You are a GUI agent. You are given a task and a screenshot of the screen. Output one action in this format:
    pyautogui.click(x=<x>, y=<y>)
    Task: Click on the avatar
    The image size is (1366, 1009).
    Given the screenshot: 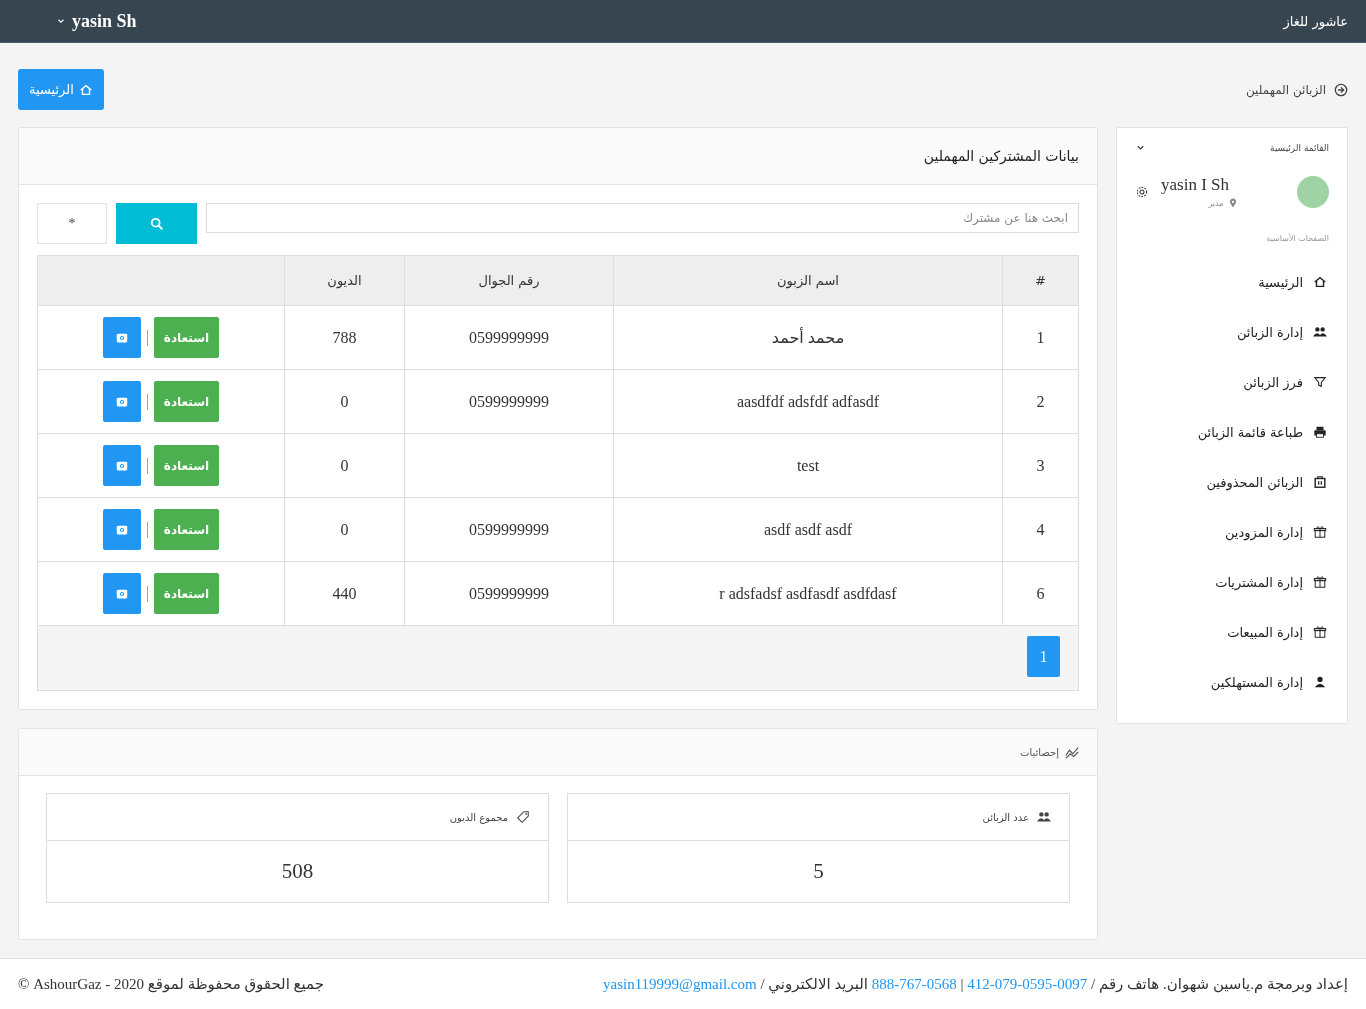 What is the action you would take?
    pyautogui.click(x=1313, y=191)
    